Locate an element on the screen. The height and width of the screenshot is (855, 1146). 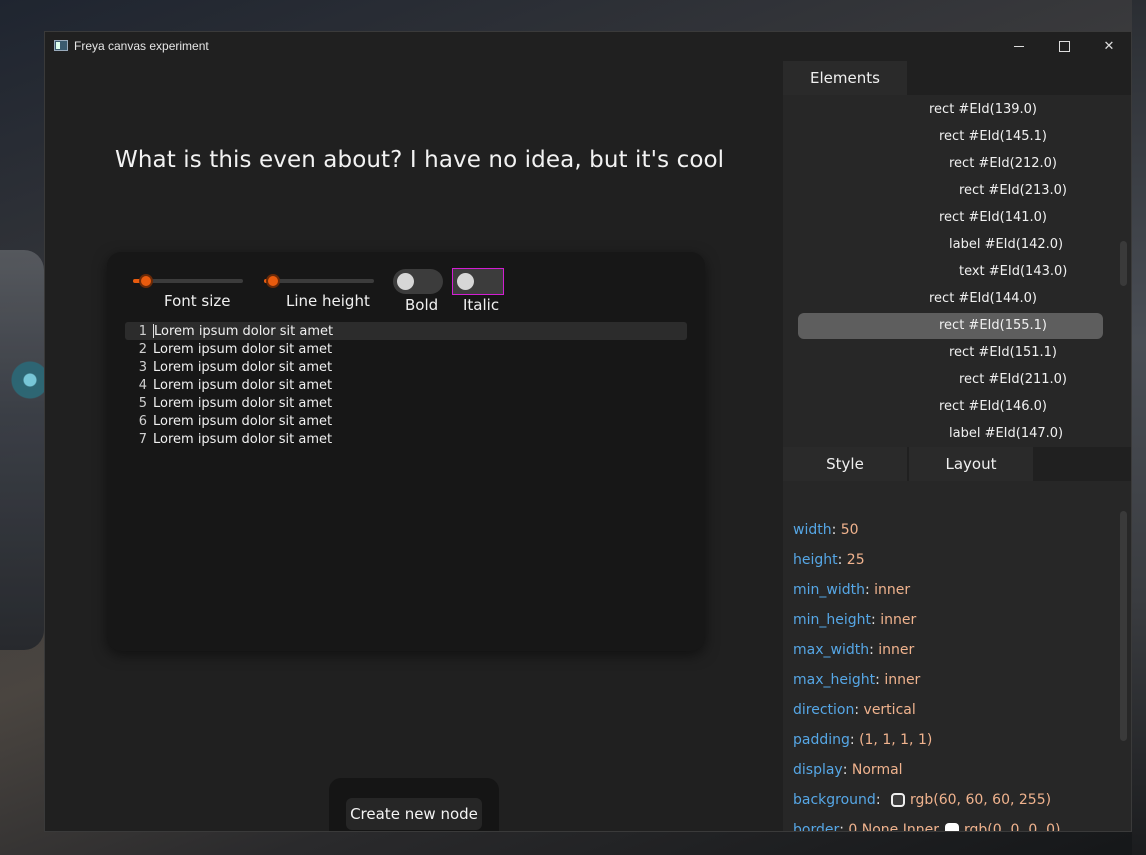
create-node-container: Create new node is located at coordinates (414, 804).